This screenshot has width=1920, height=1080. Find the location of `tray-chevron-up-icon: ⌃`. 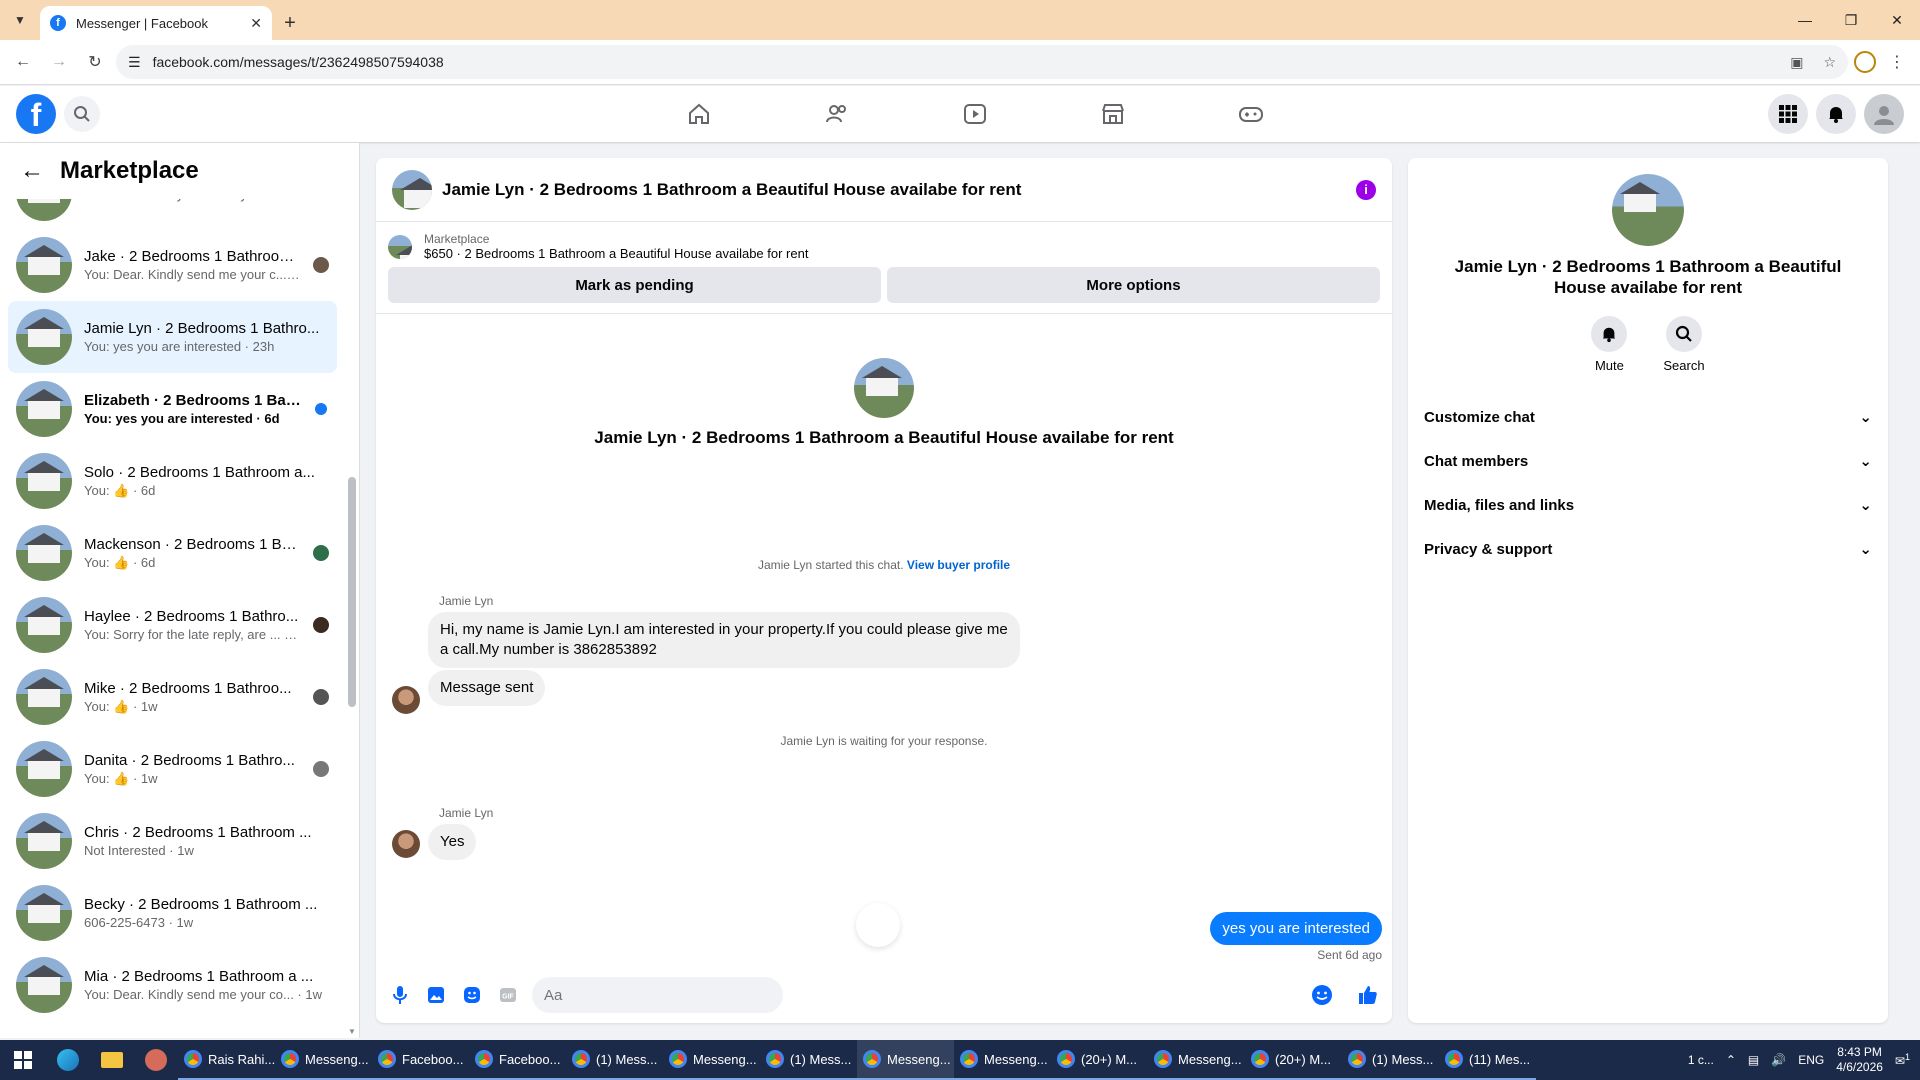

tray-chevron-up-icon: ⌃ is located at coordinates (1731, 1060).